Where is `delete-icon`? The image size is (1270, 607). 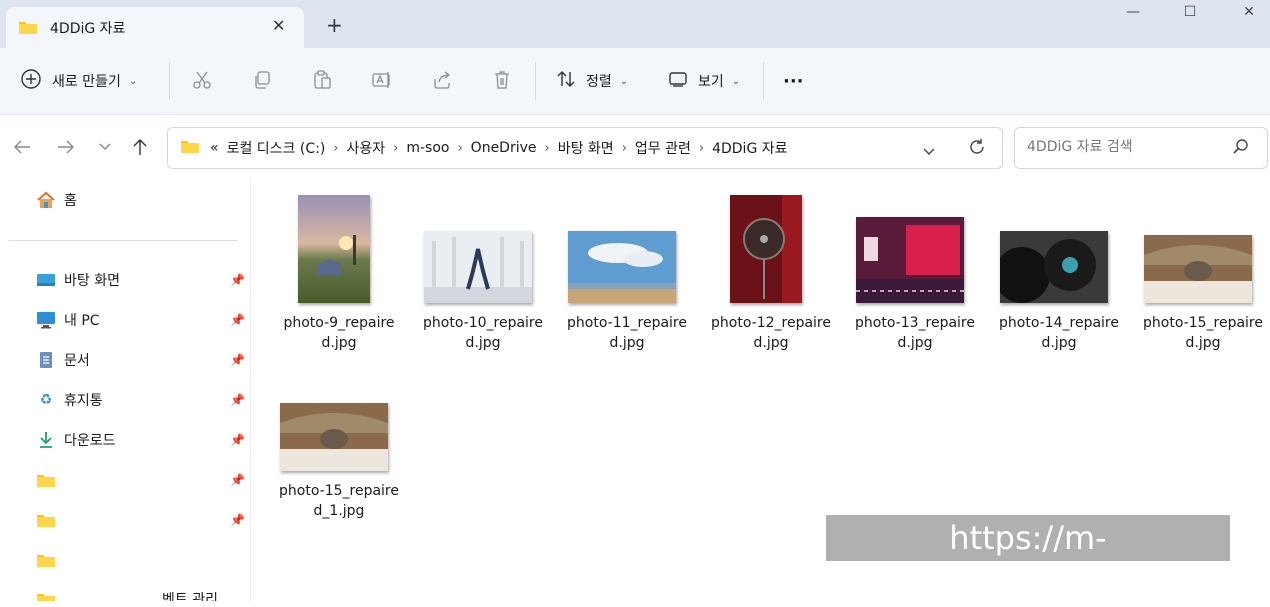 delete-icon is located at coordinates (502, 80).